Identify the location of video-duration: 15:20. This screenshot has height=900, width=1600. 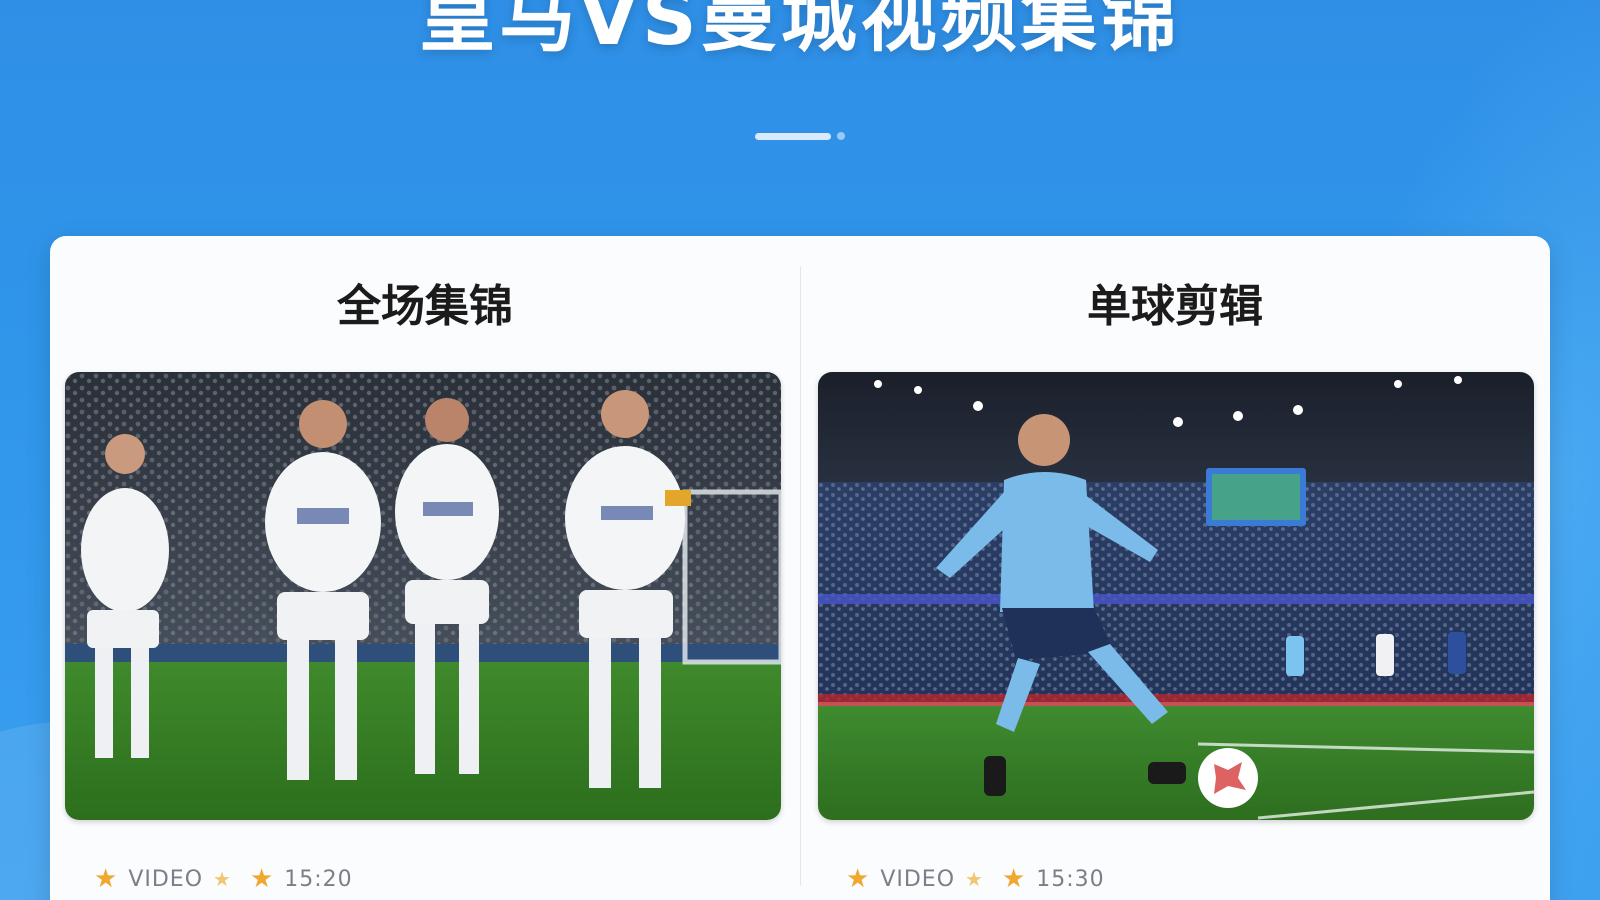
(318, 879).